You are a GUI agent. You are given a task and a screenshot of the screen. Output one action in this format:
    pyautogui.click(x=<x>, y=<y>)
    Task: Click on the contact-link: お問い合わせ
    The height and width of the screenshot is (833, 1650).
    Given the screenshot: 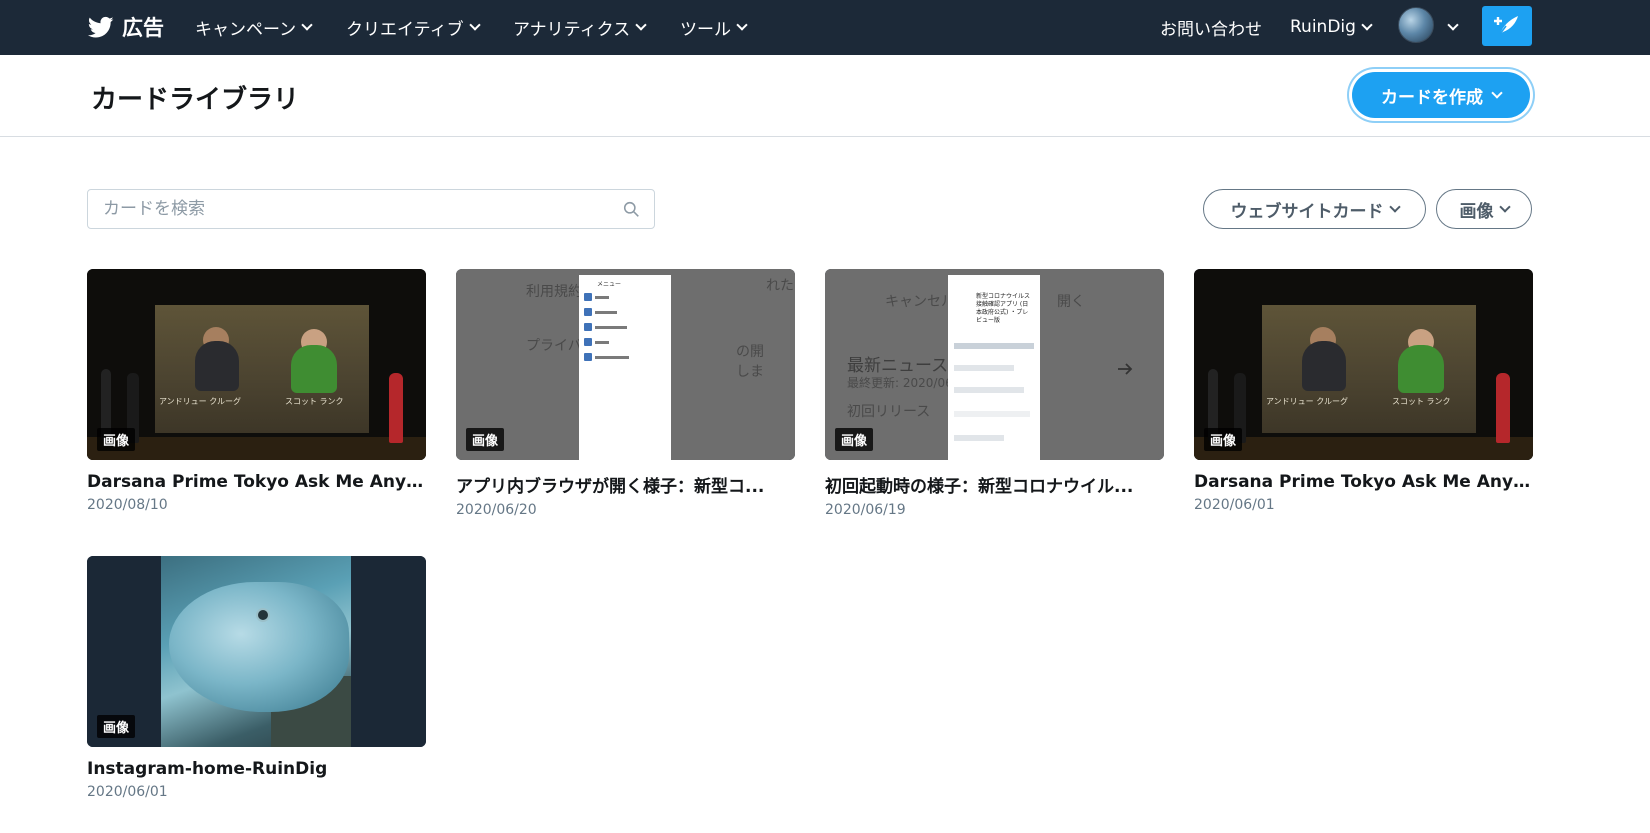 What is the action you would take?
    pyautogui.click(x=1211, y=27)
    